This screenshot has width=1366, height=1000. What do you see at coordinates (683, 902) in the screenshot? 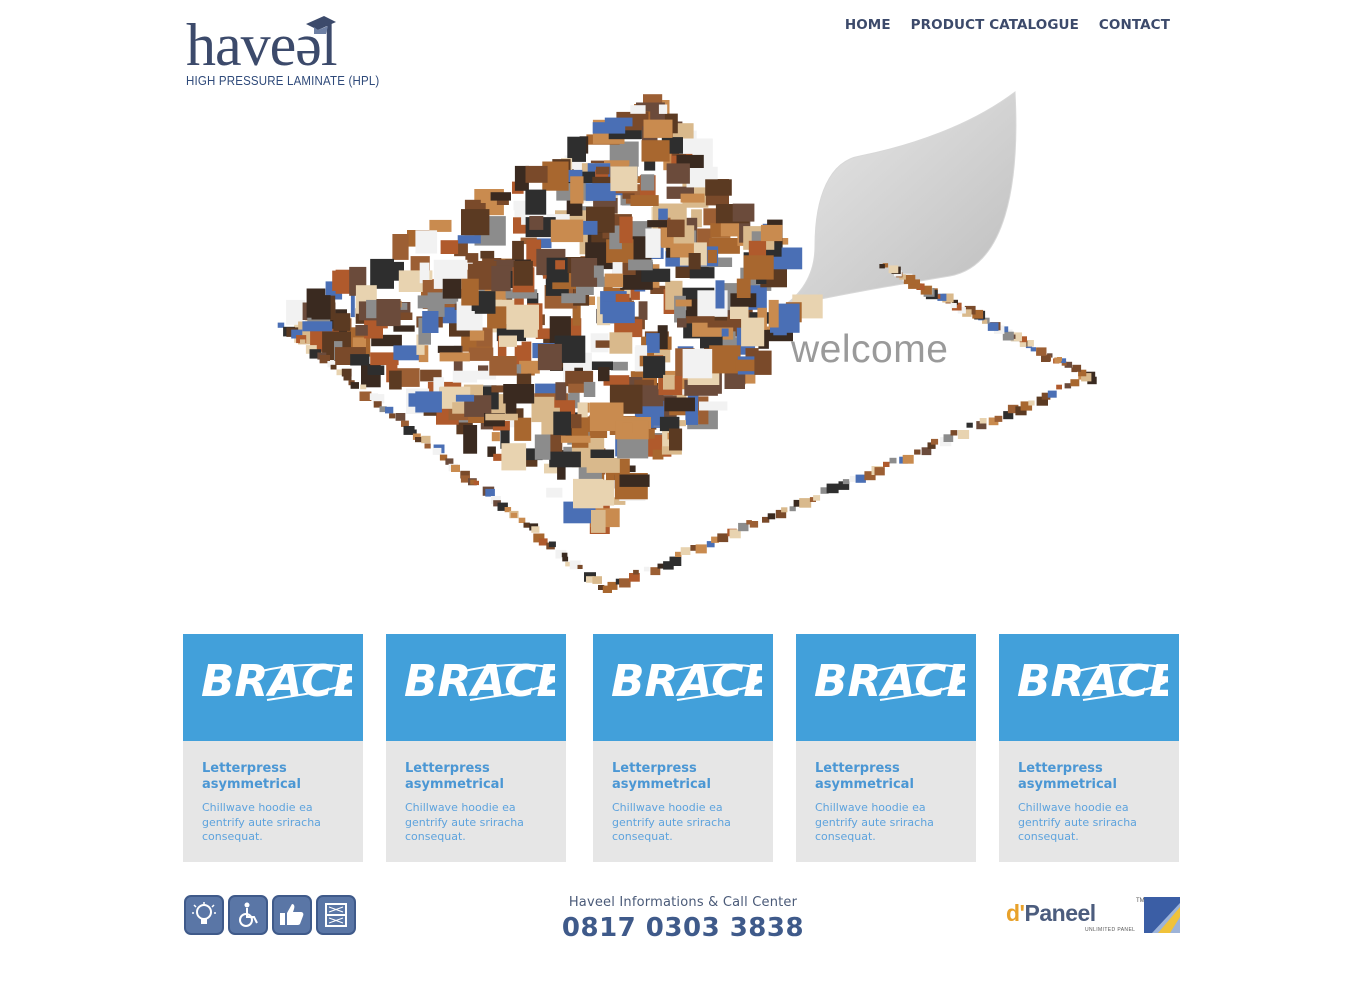
I see `call-center-label: Haveel Informations & Call Center` at bounding box center [683, 902].